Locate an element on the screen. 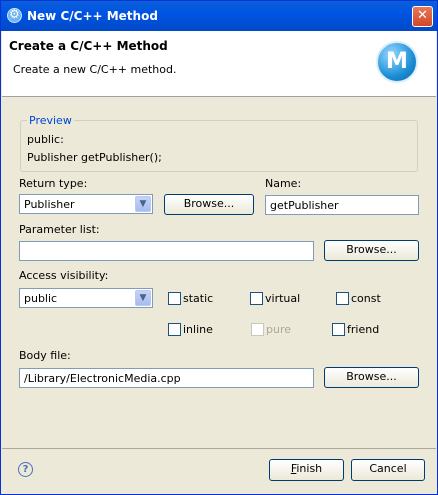 The image size is (438, 495). body-file-label: Body file: is located at coordinates (45, 355).